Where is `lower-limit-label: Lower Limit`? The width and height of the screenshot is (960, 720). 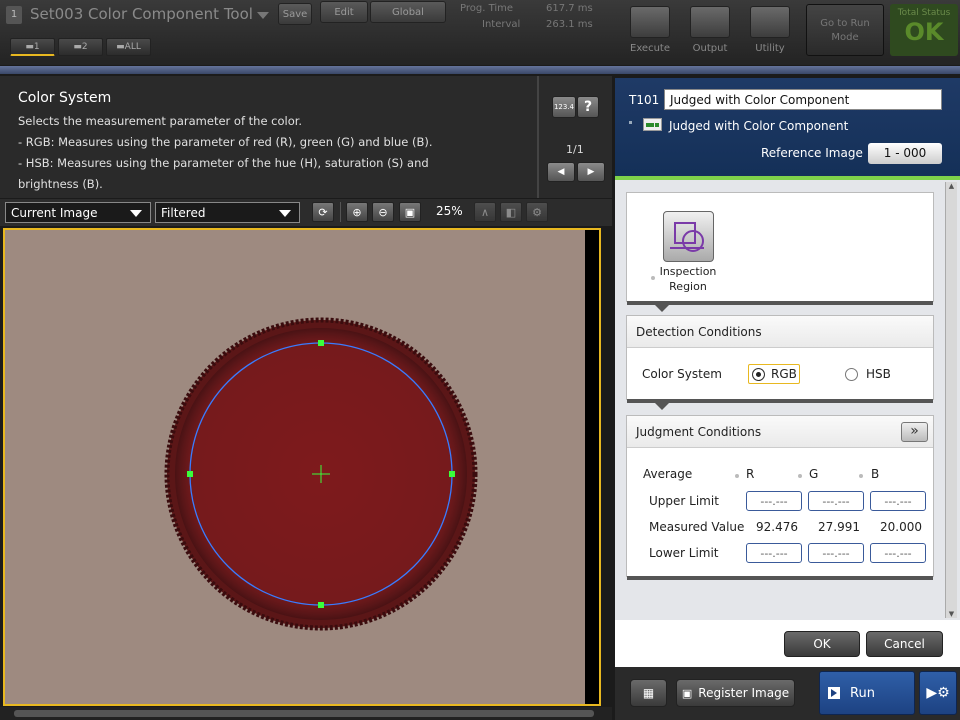 lower-limit-label: Lower Limit is located at coordinates (684, 553).